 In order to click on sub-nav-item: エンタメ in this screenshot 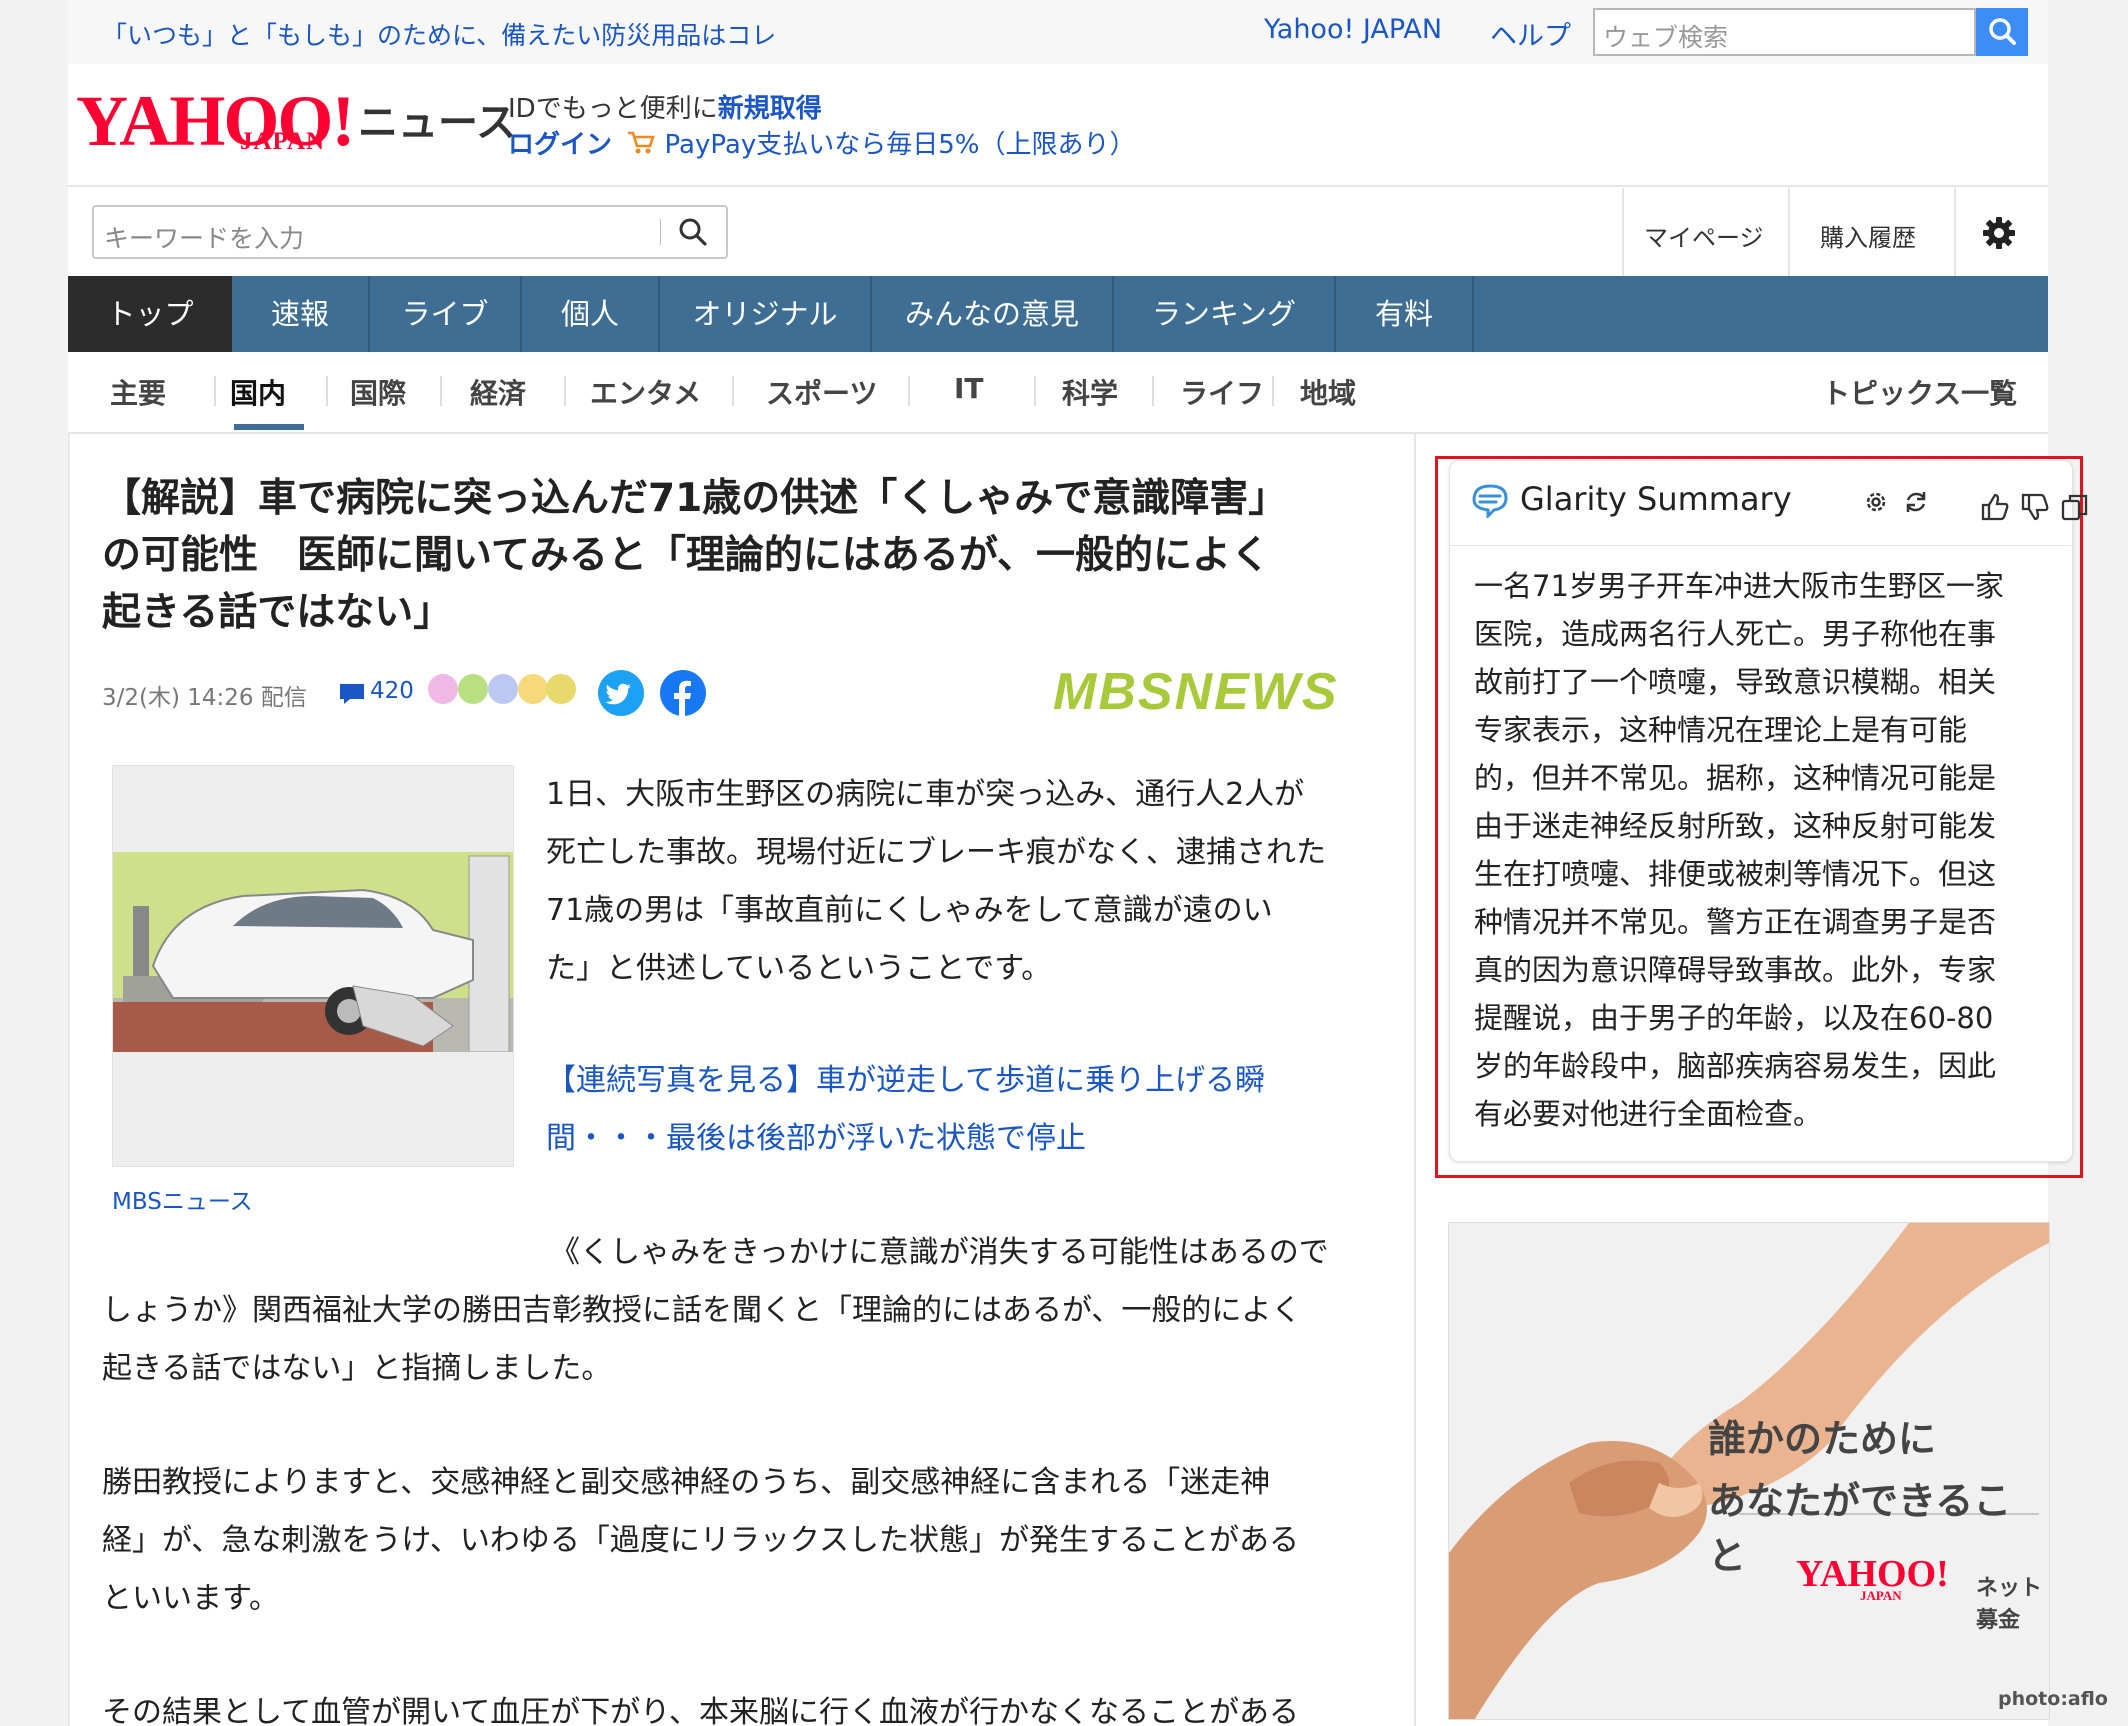, I will do `click(645, 392)`.